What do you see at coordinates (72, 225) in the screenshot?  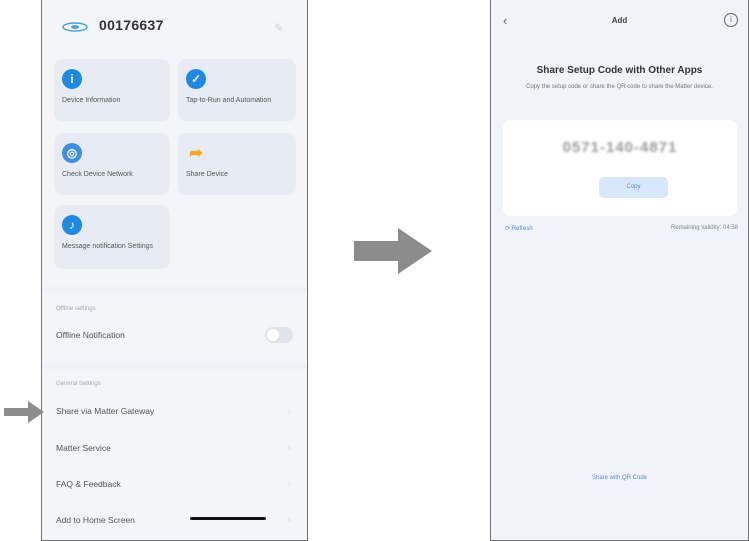 I see `bell-icon: ♪` at bounding box center [72, 225].